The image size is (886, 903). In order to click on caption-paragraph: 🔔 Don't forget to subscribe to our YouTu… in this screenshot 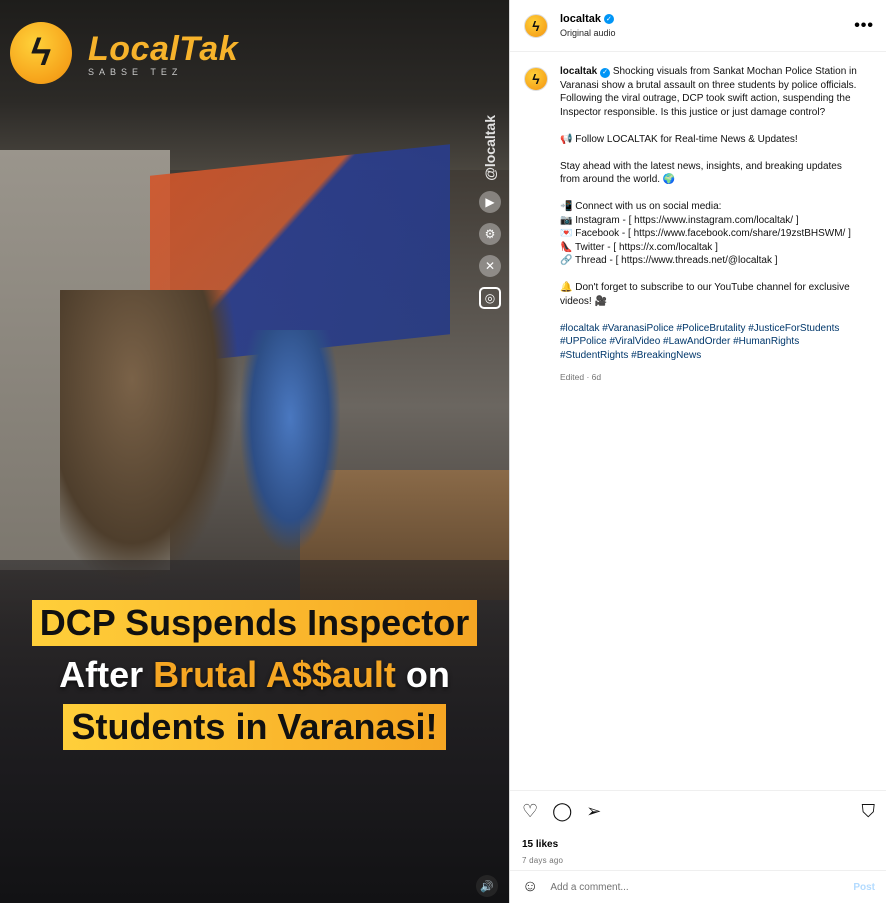, I will do `click(706, 294)`.